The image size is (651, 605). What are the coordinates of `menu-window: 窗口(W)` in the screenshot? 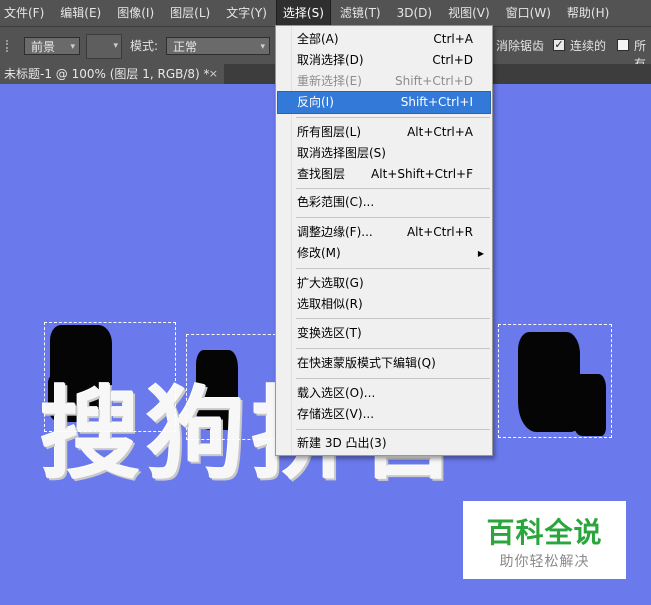 It's located at (528, 13).